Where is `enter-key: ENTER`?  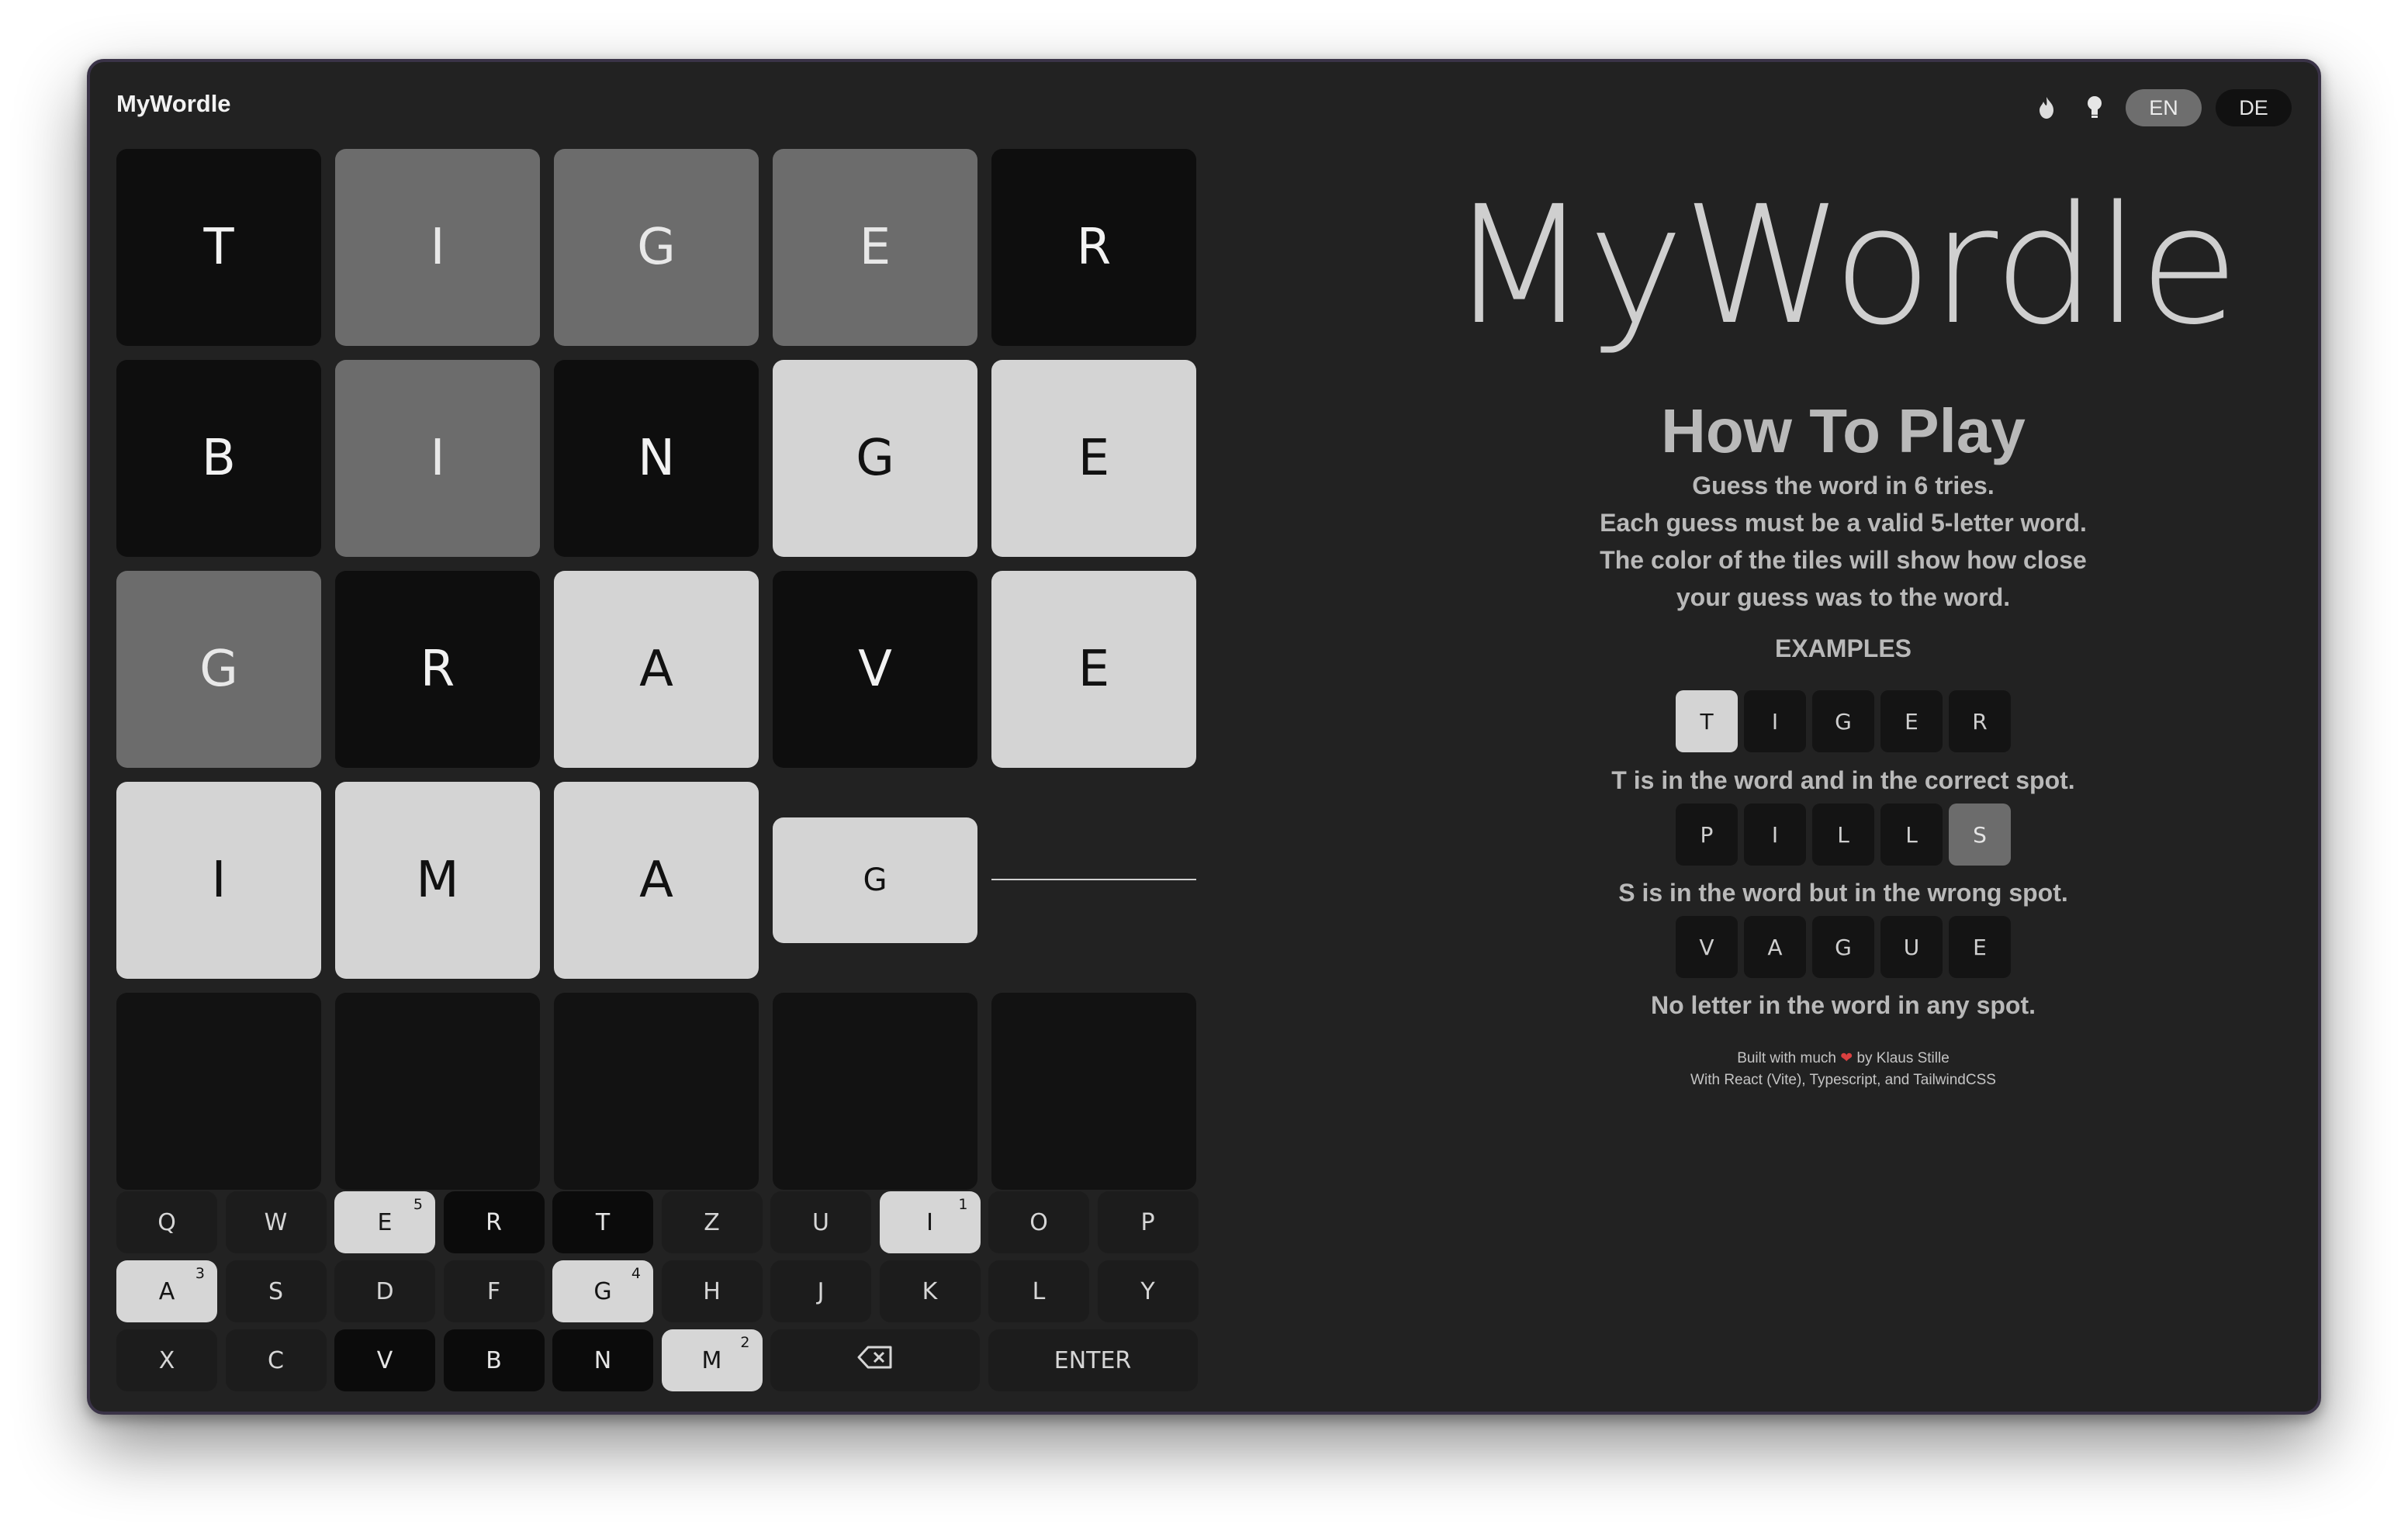 enter-key: ENTER is located at coordinates (1093, 1360).